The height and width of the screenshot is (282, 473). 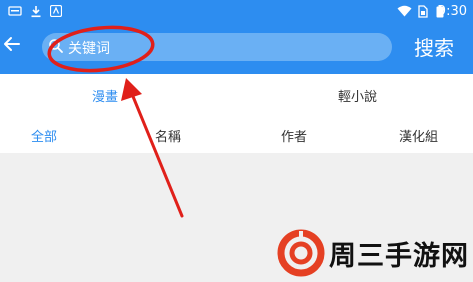 What do you see at coordinates (217, 47) in the screenshot?
I see `search-input: 关键词` at bounding box center [217, 47].